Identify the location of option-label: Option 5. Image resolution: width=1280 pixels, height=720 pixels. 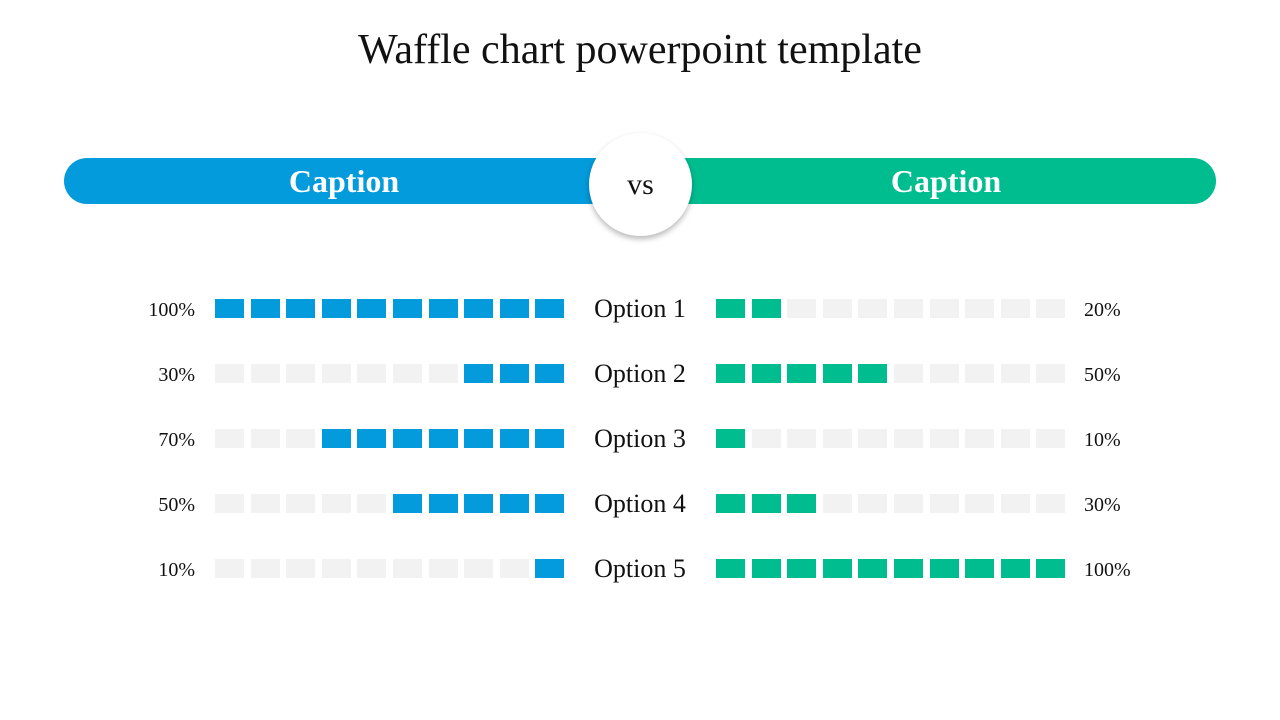
(640, 568).